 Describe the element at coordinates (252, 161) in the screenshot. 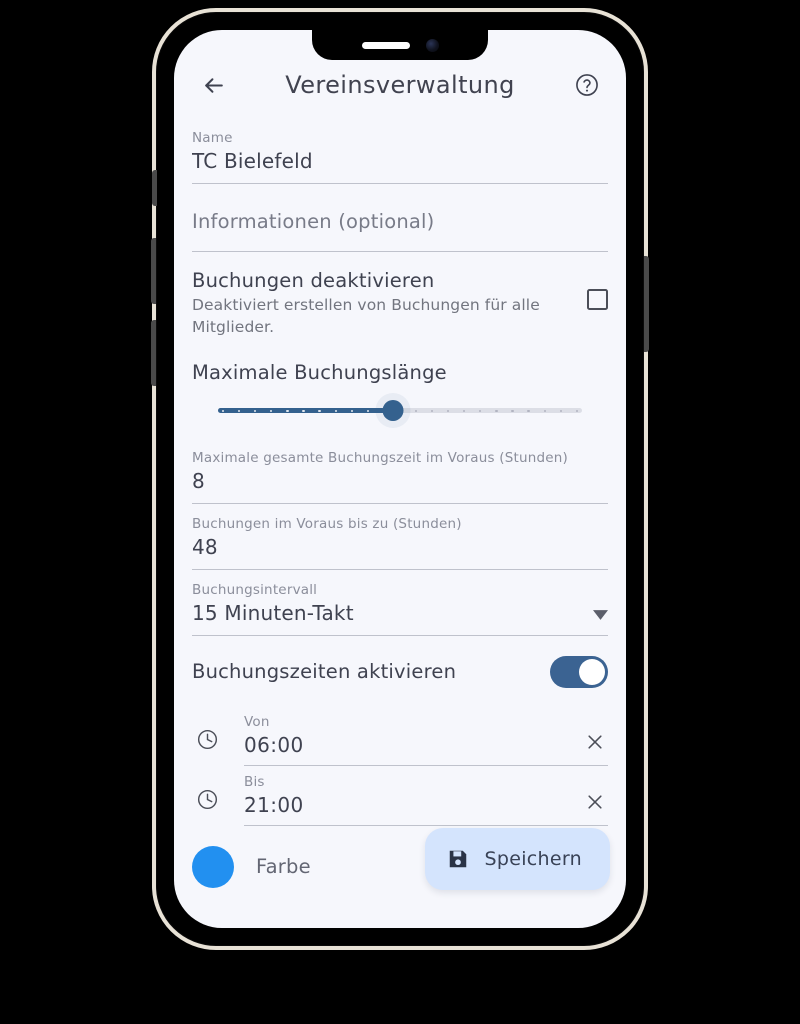

I see `name-field-value: TC Bielefeld` at that location.